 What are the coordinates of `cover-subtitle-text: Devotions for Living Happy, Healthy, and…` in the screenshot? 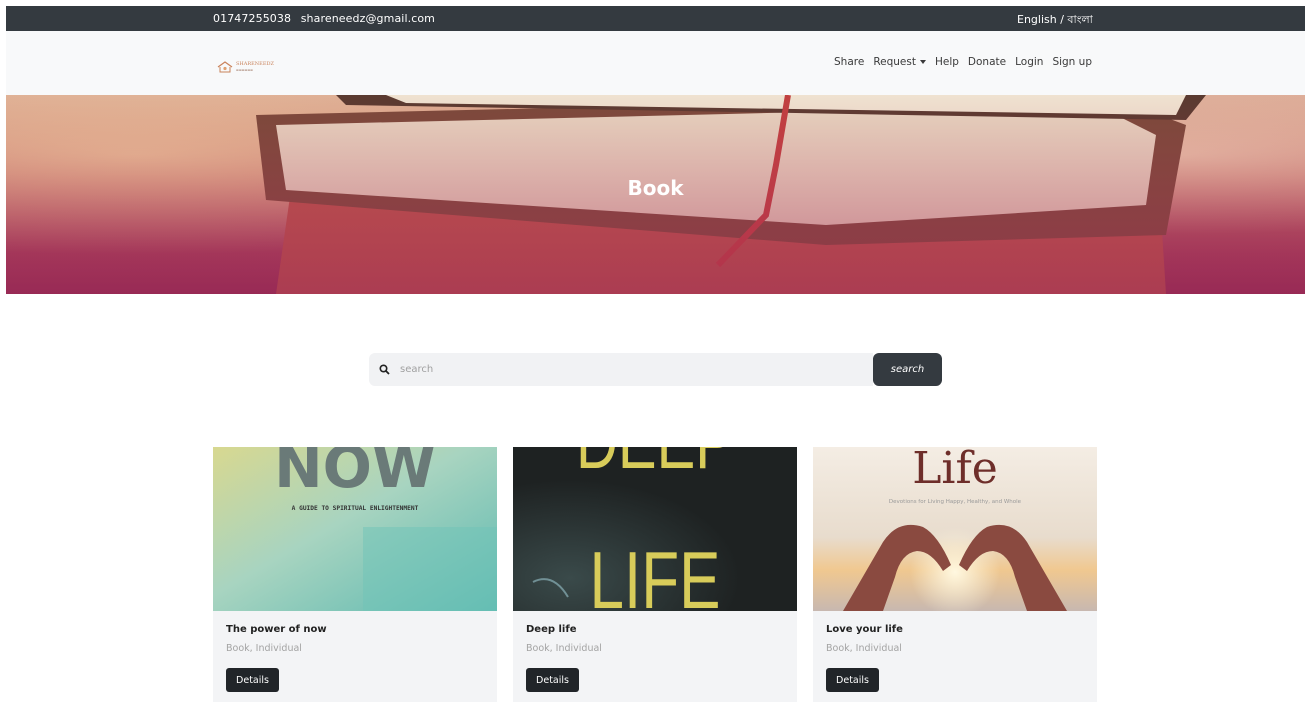 It's located at (955, 502).